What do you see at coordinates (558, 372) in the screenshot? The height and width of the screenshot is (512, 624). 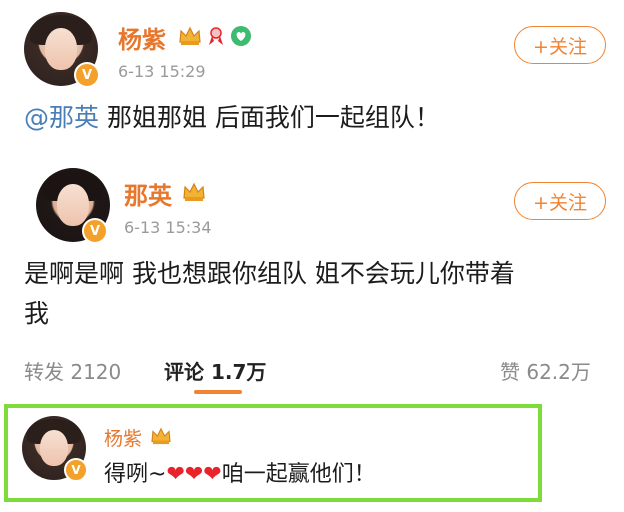 I see `like-count: 62.2万` at bounding box center [558, 372].